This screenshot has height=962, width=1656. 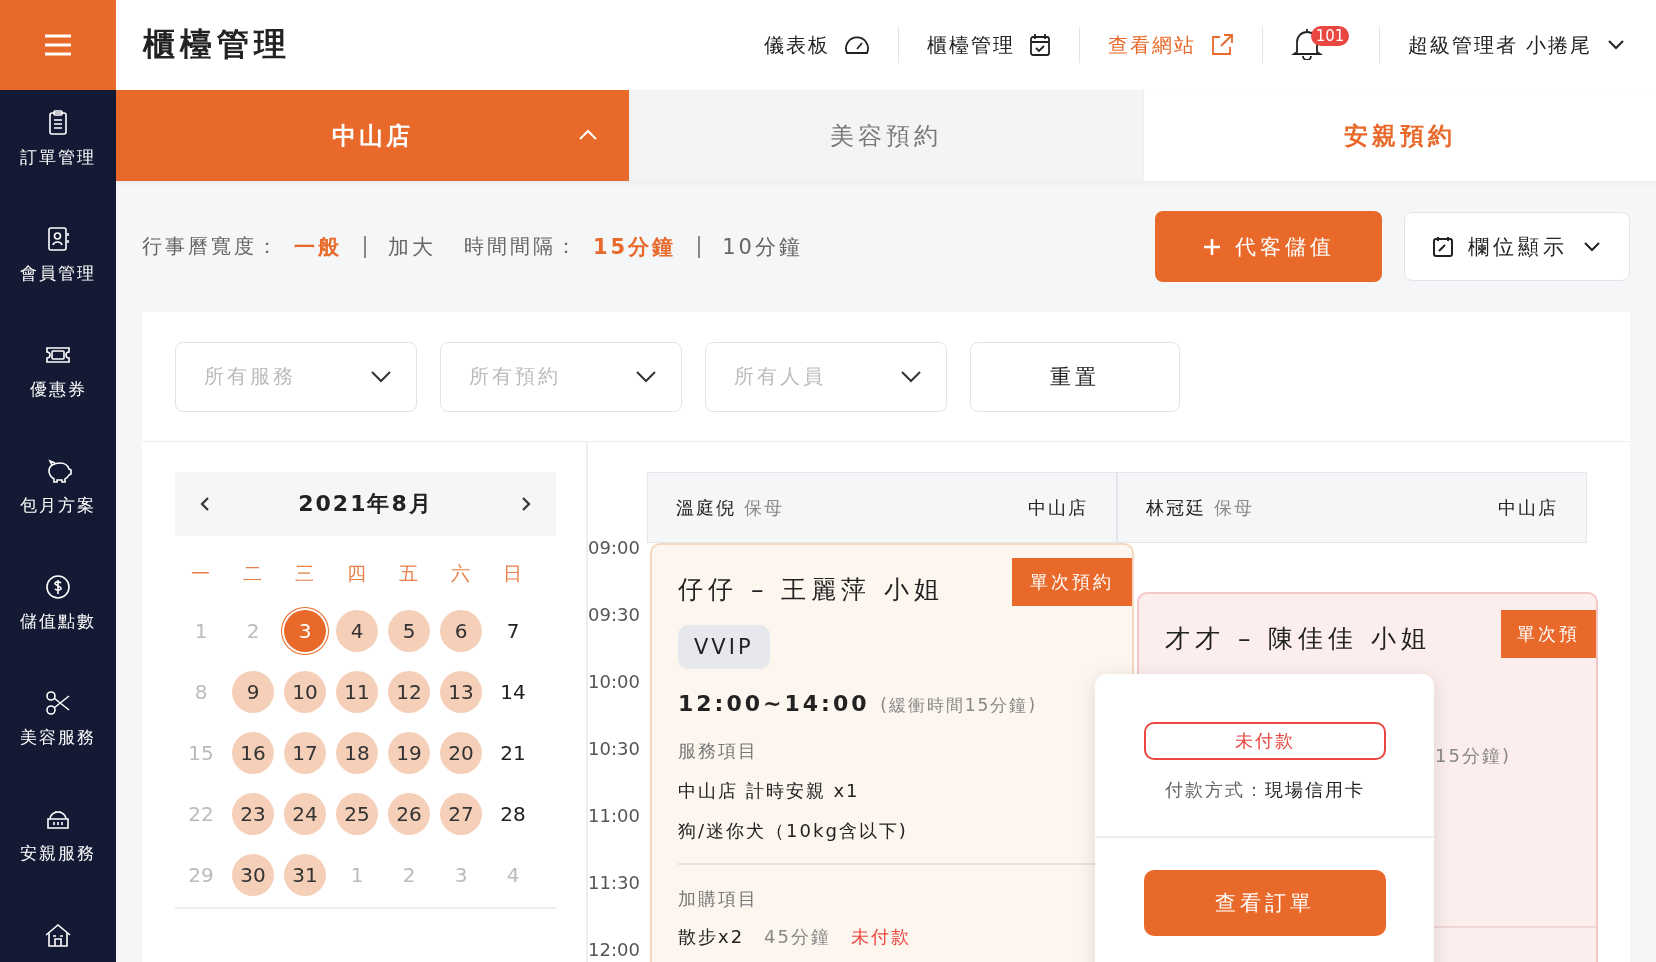 I want to click on service-item: 中山店 計時安親 x1, so click(x=769, y=791).